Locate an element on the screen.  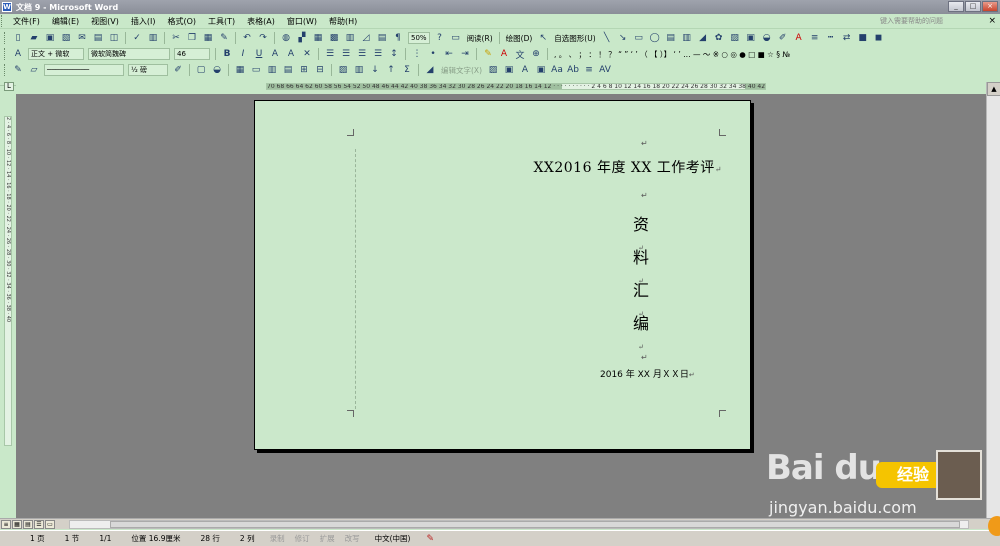
sort-ascending-icon: ↓ is located at coordinates (375, 70).